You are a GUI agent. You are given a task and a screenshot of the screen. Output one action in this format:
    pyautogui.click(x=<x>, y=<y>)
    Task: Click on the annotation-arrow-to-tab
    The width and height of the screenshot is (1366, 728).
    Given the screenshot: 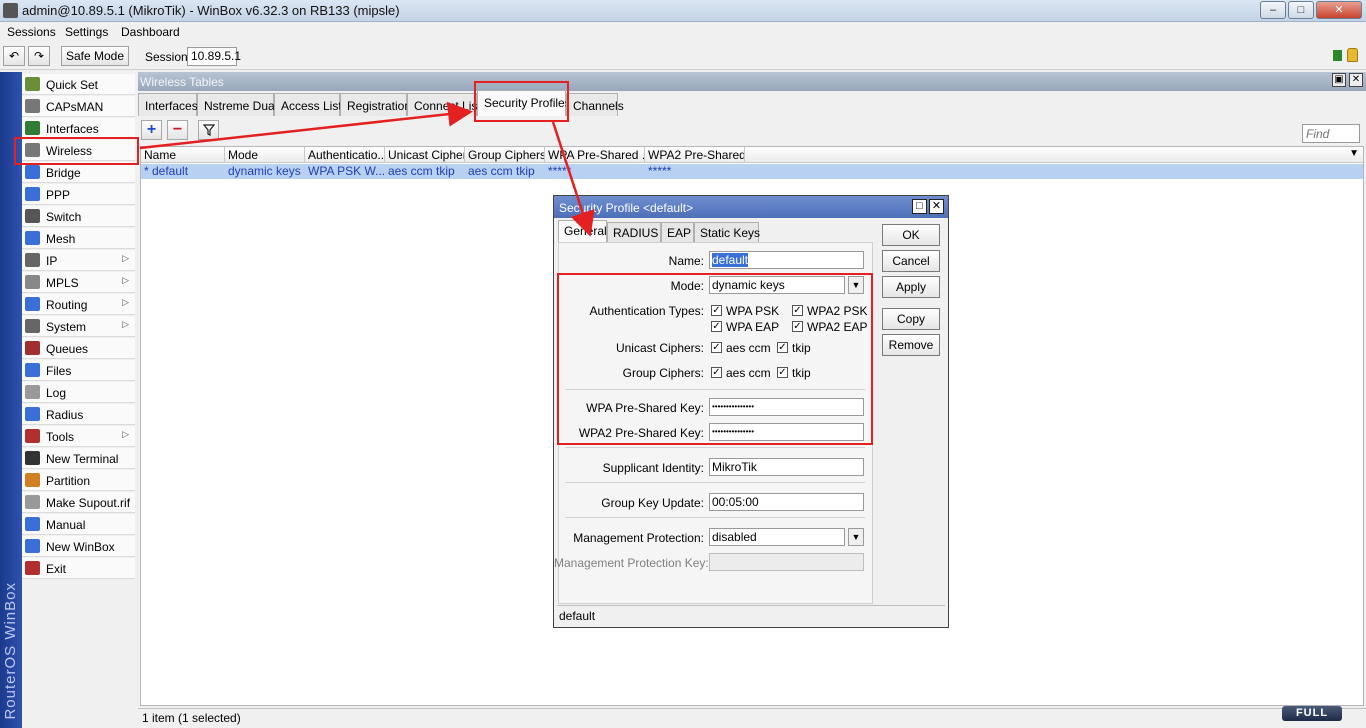 What is the action you would take?
    pyautogui.click(x=306, y=125)
    